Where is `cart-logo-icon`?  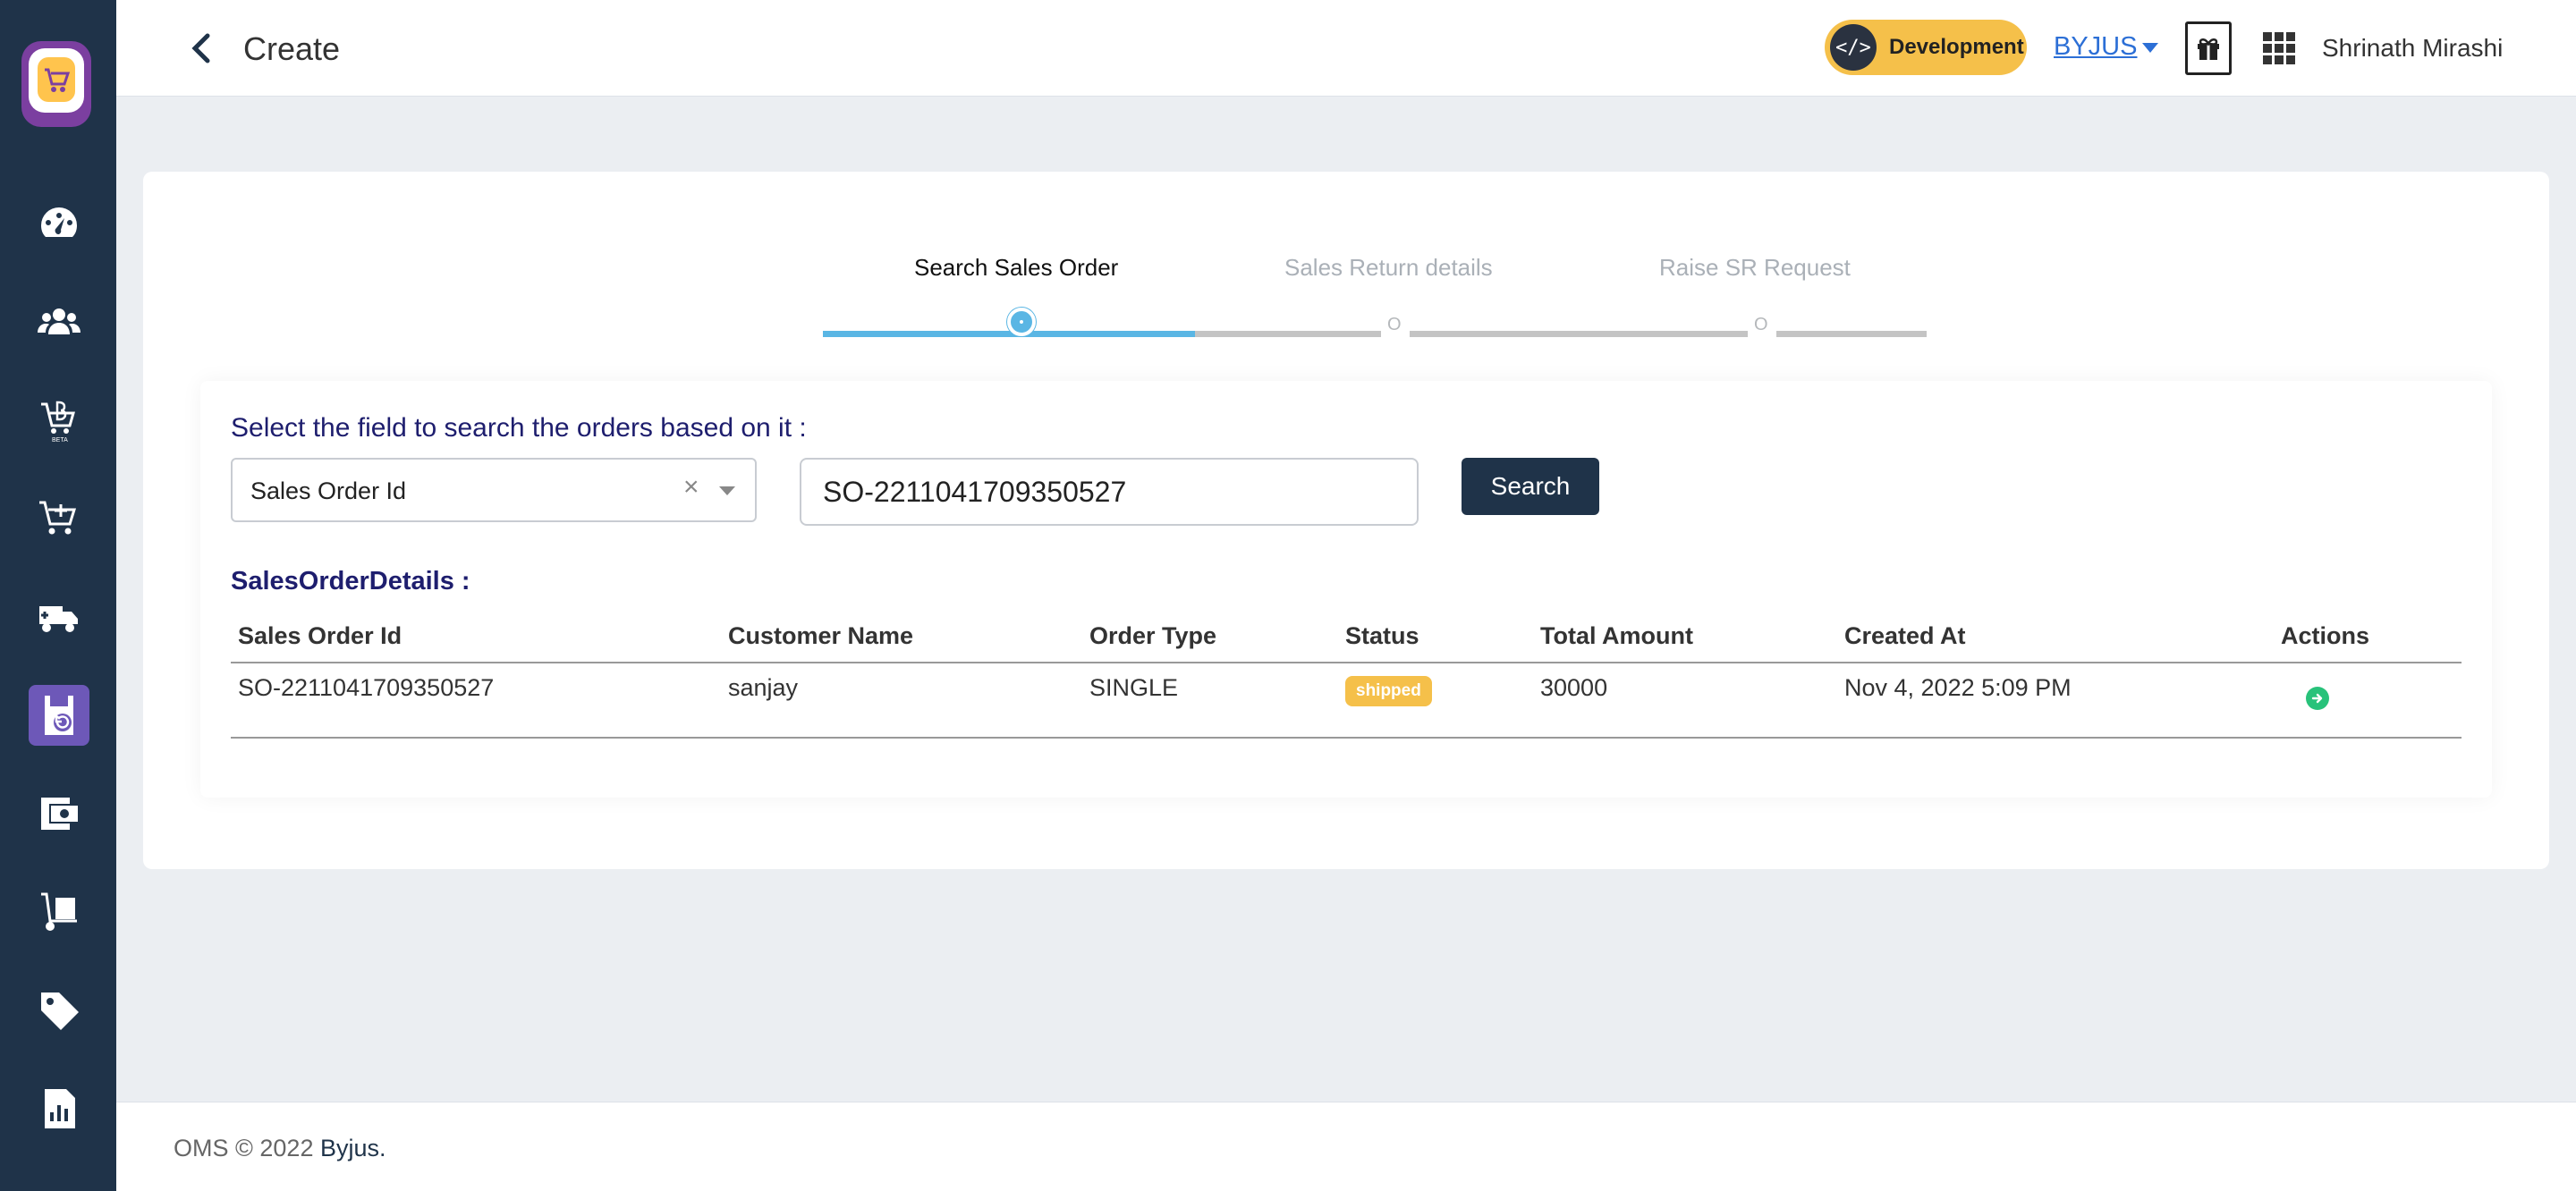 cart-logo-icon is located at coordinates (56, 79).